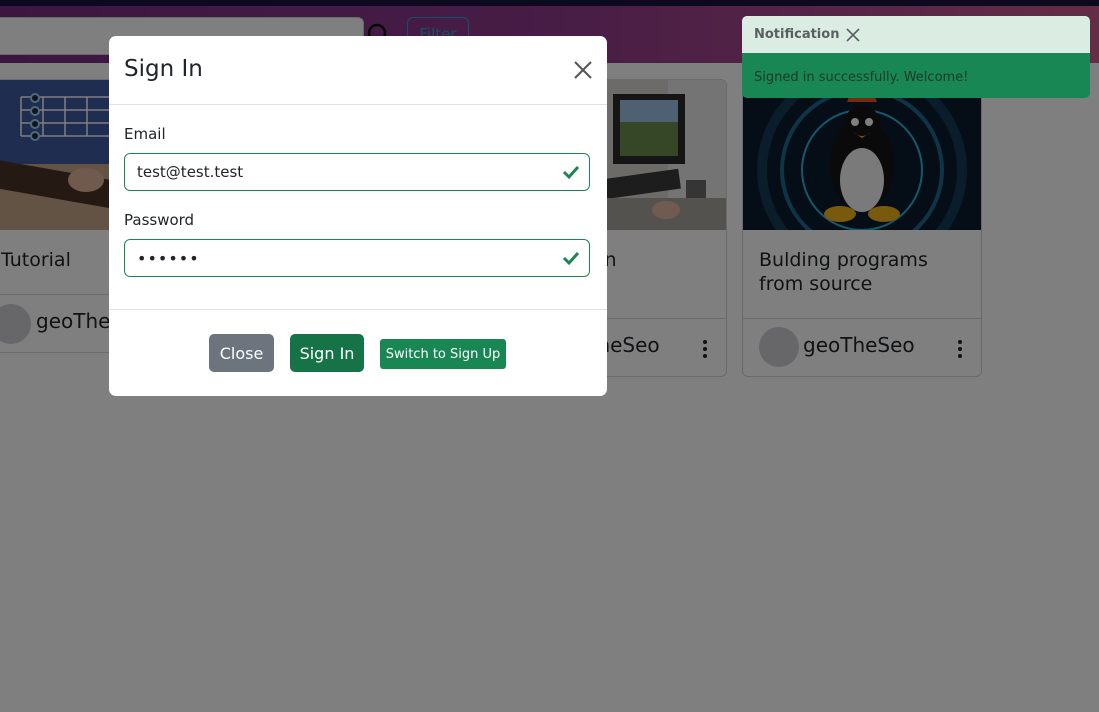 This screenshot has height=712, width=1099. I want to click on switch-to-sign-up-button: Switch to Sign Up, so click(443, 354).